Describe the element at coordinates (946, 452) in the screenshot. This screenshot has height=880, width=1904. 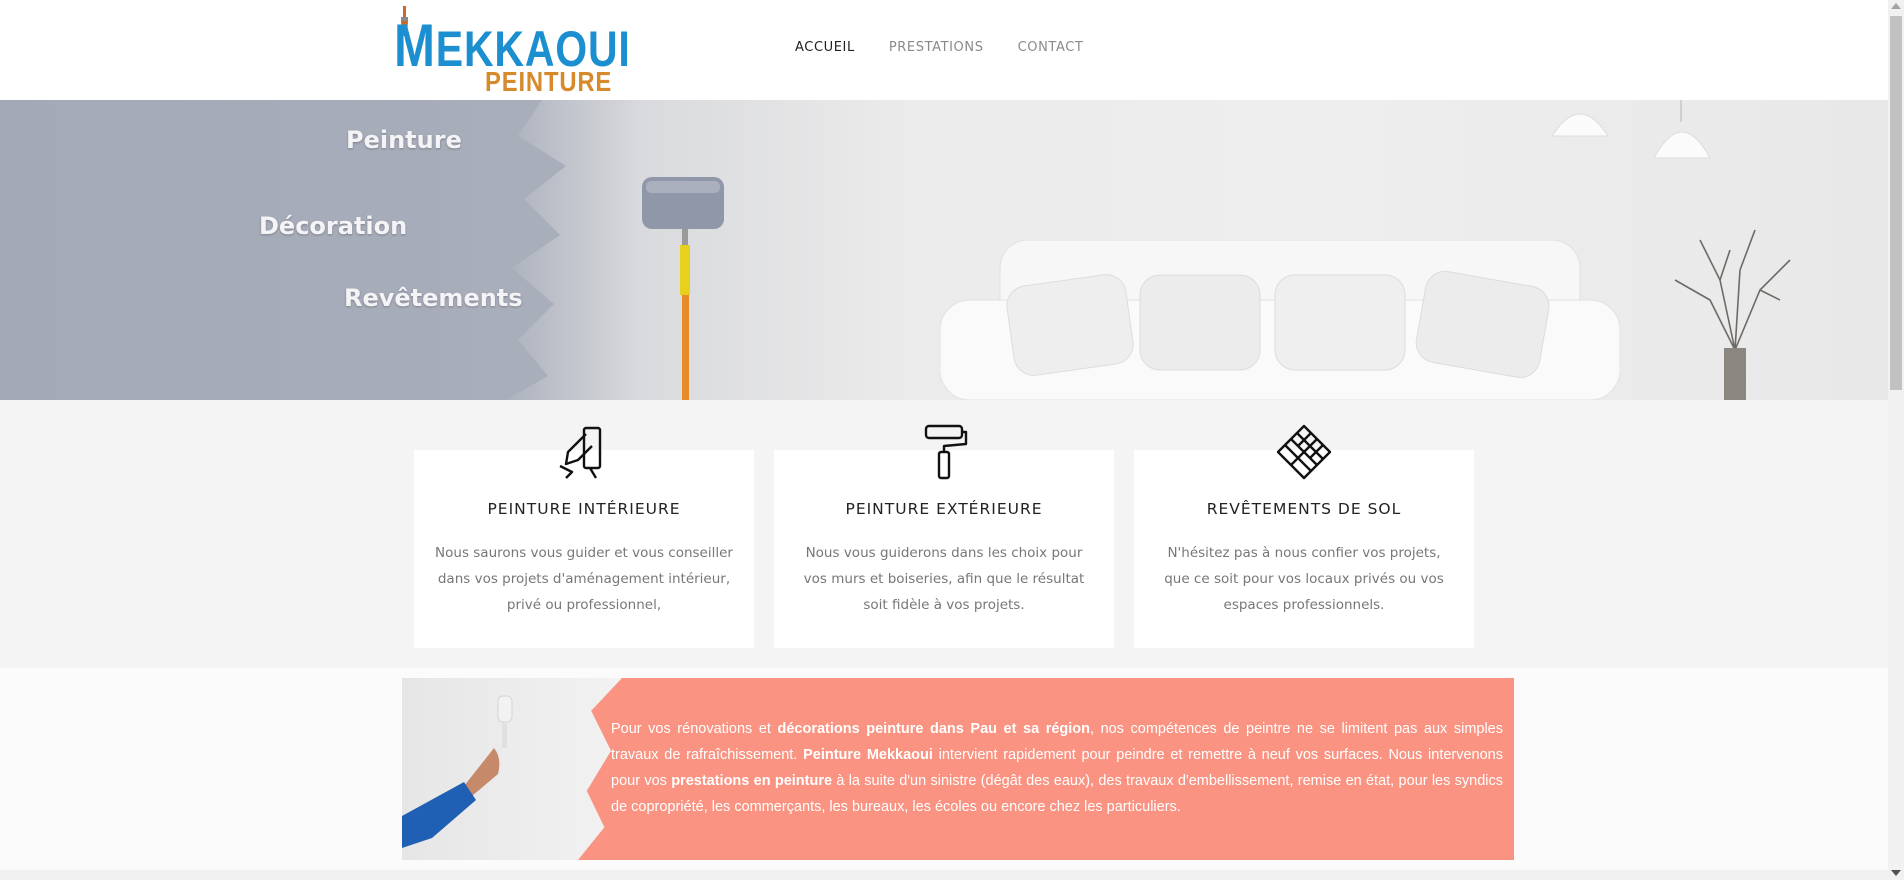
I see `paint-roller-icon` at that location.